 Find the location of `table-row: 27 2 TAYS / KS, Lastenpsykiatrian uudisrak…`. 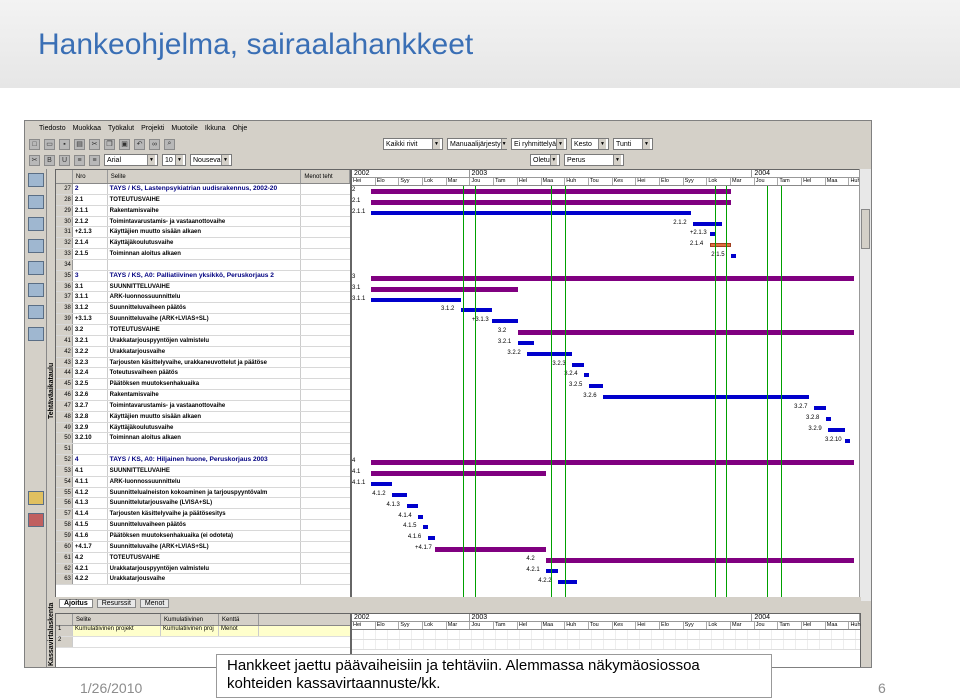

table-row: 27 2 TAYS / KS, Lastenpsykiatrian uudisrak… is located at coordinates (203, 189).